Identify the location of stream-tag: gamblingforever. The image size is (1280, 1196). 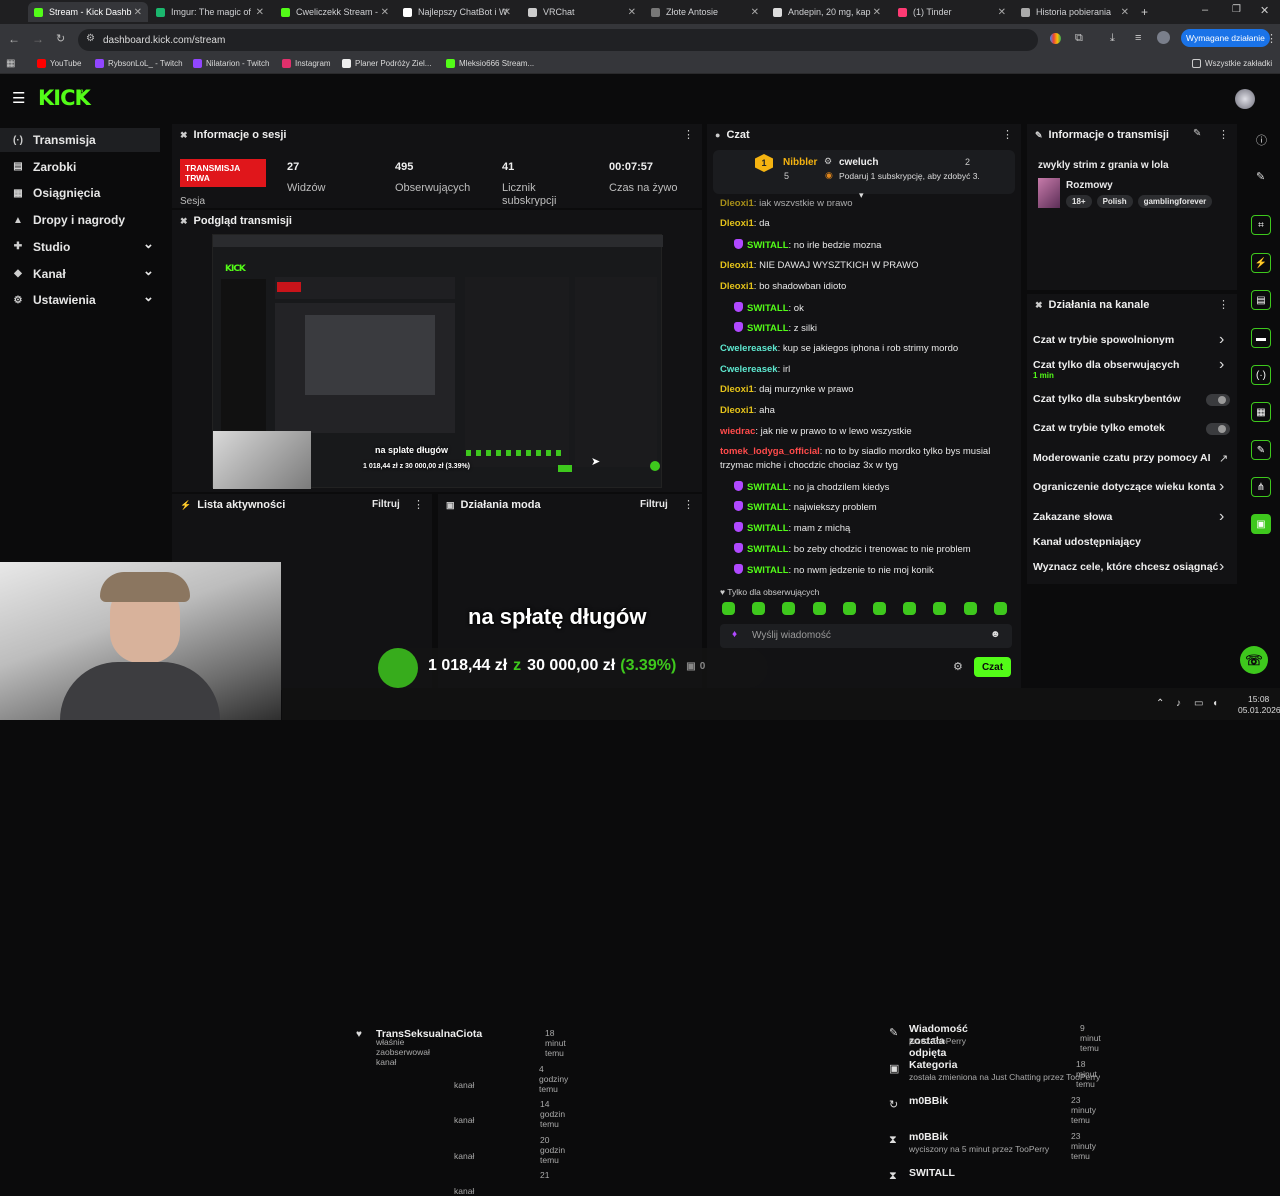
(1175, 201).